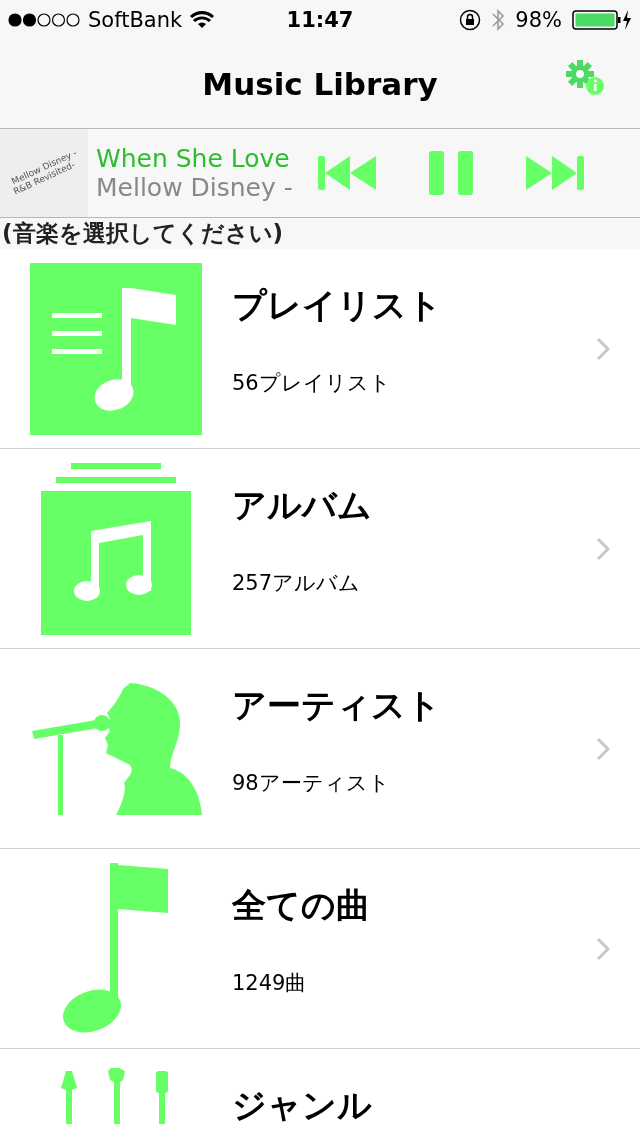 The width and height of the screenshot is (640, 1136). I want to click on bluetooth-icon, so click(498, 20).